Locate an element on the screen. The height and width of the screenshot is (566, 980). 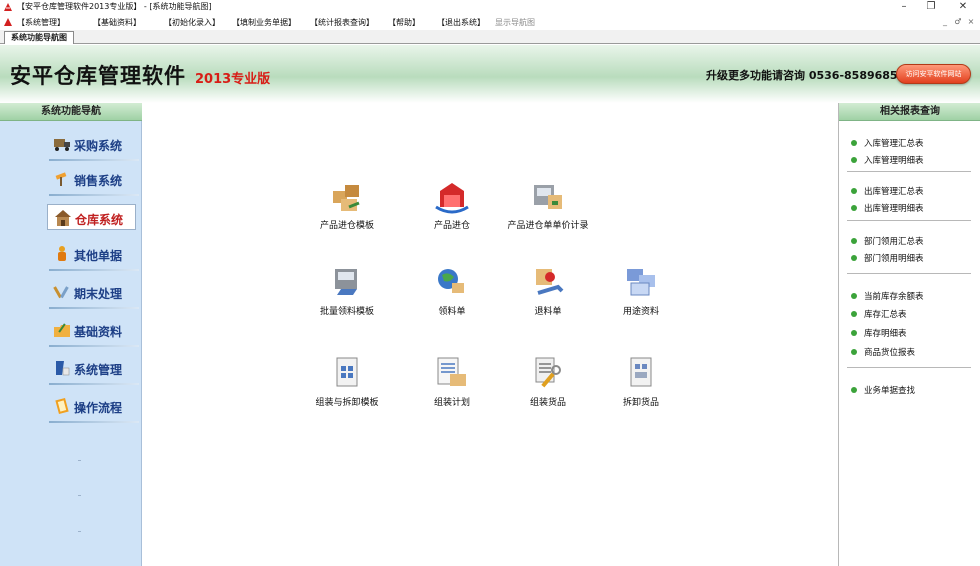
func-stock-in-price-record: 产品进仓单单价计录 is located at coordinates (548, 204).